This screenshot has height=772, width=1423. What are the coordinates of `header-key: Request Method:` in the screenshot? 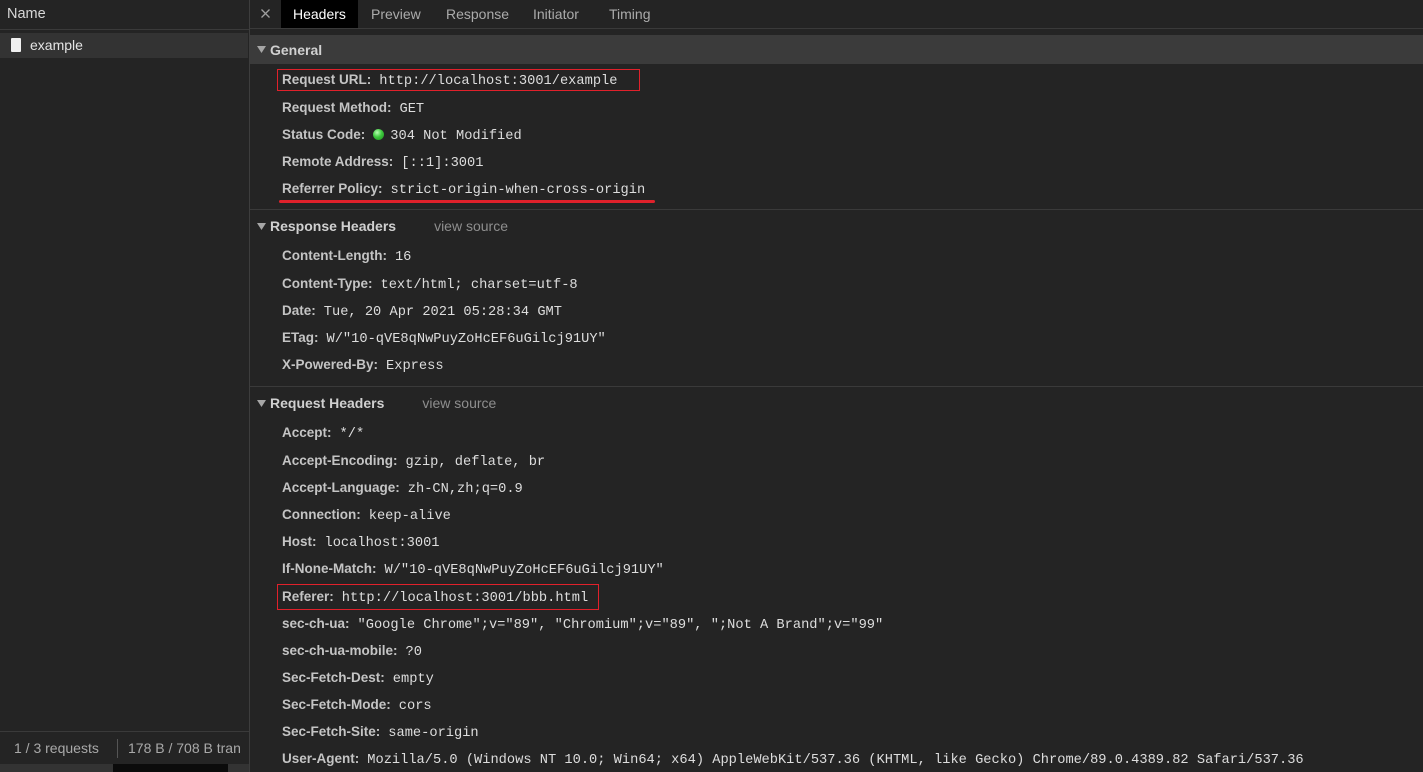 It's located at (337, 107).